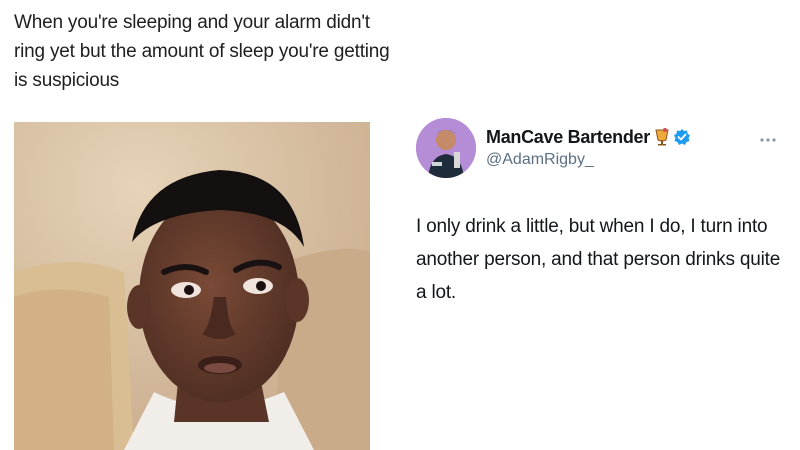  Describe the element at coordinates (770, 137) in the screenshot. I see `more-icon` at that location.